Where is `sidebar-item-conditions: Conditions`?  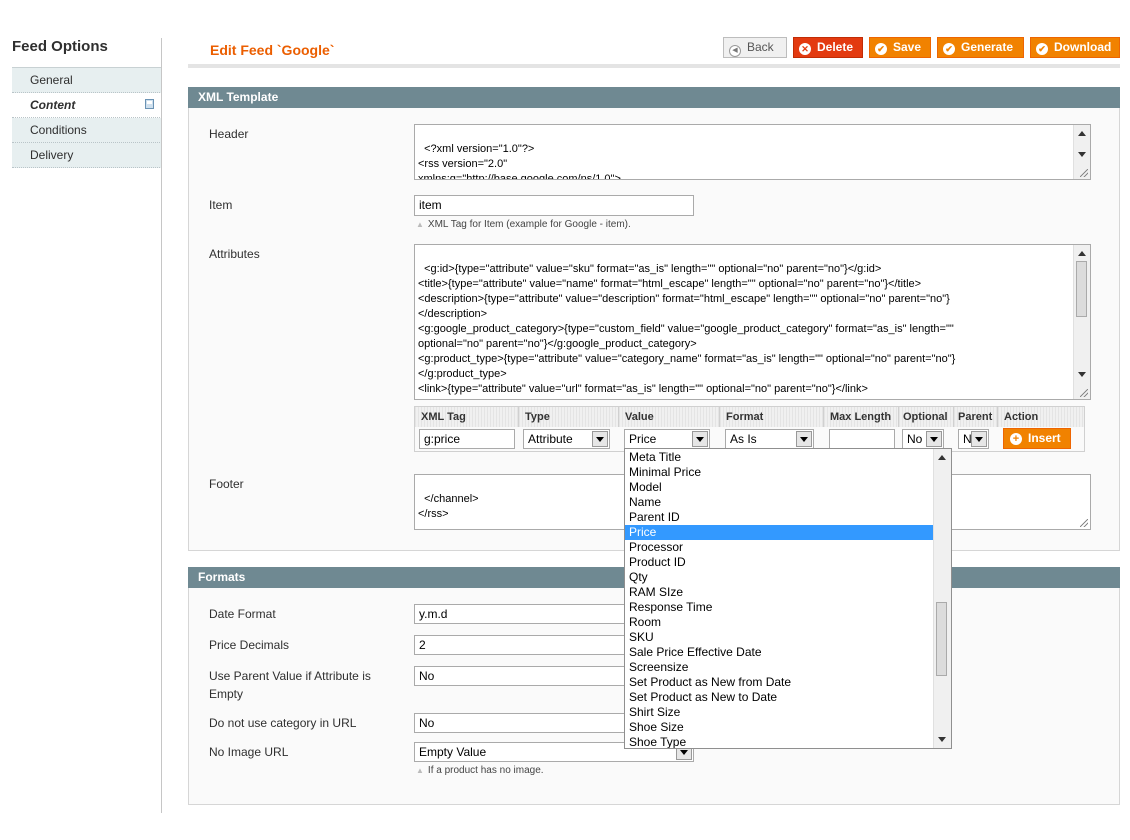
sidebar-item-conditions: Conditions is located at coordinates (87, 130).